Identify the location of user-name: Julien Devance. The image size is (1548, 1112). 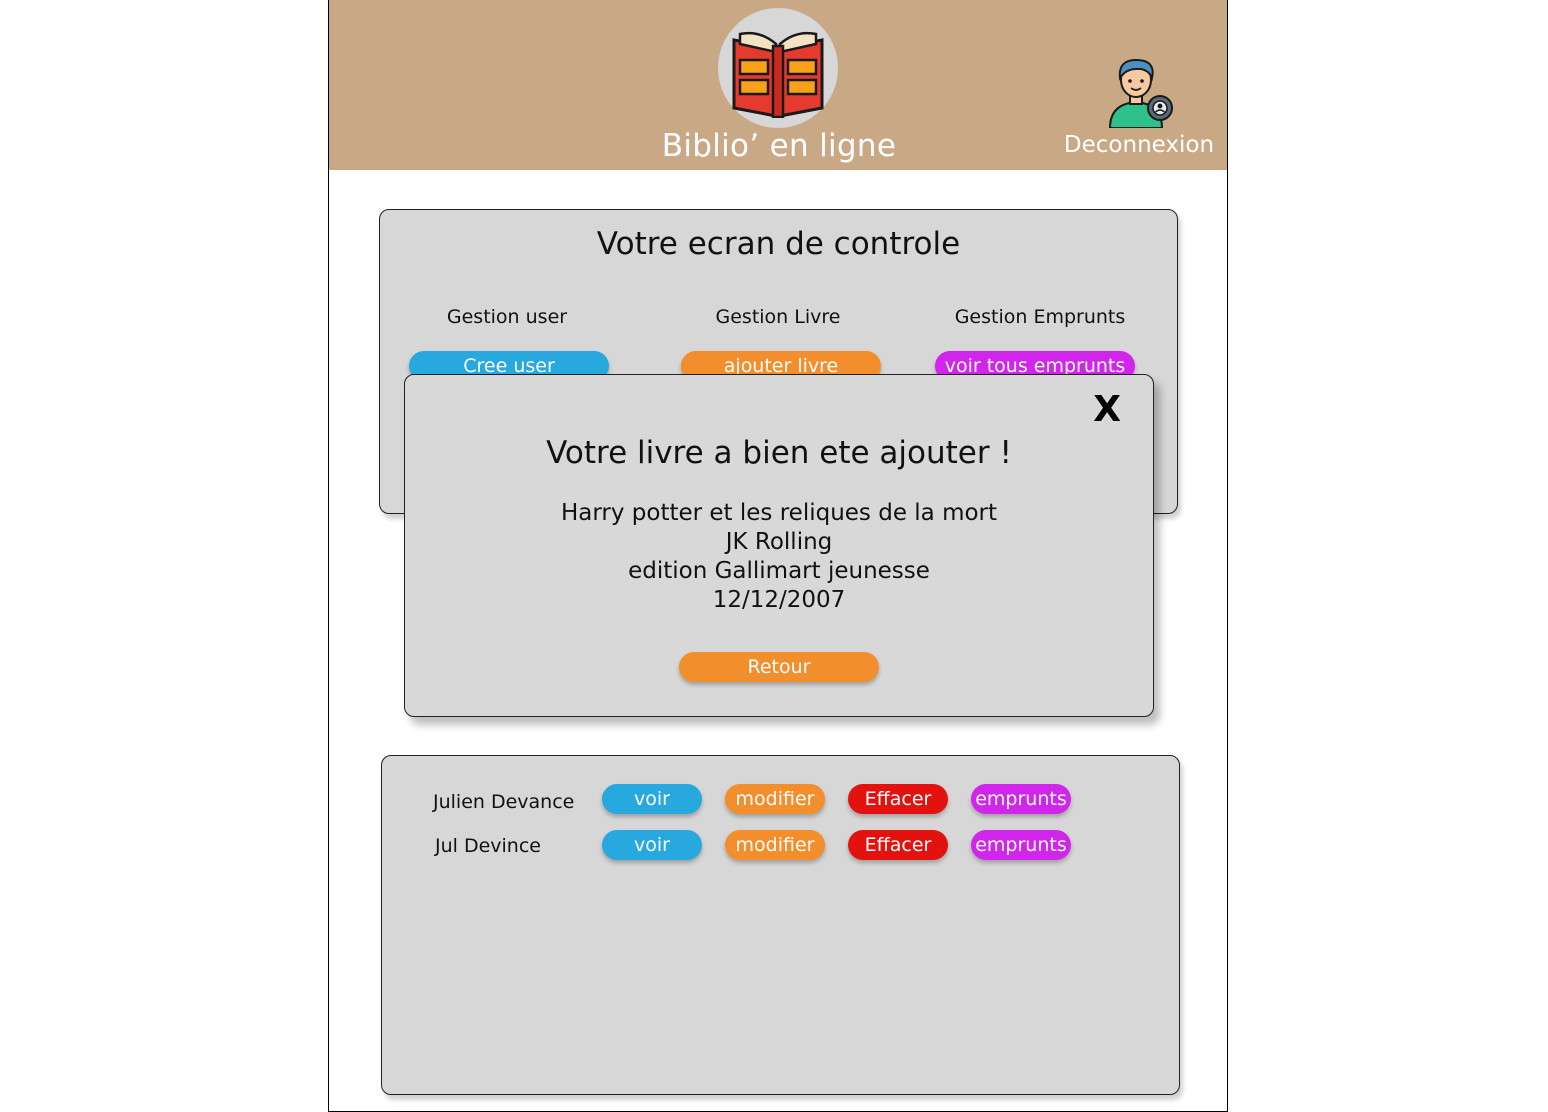
(504, 802).